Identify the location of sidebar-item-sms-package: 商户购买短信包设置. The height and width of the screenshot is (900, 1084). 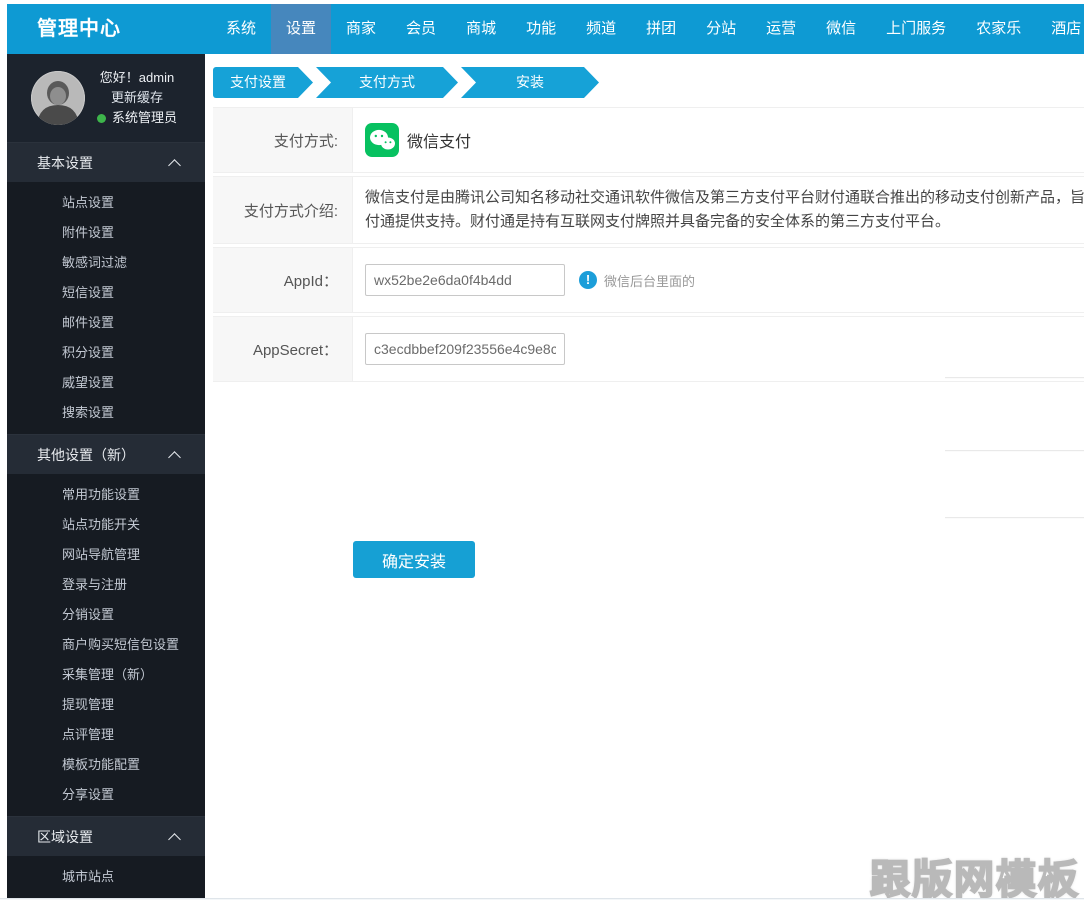
(106, 645).